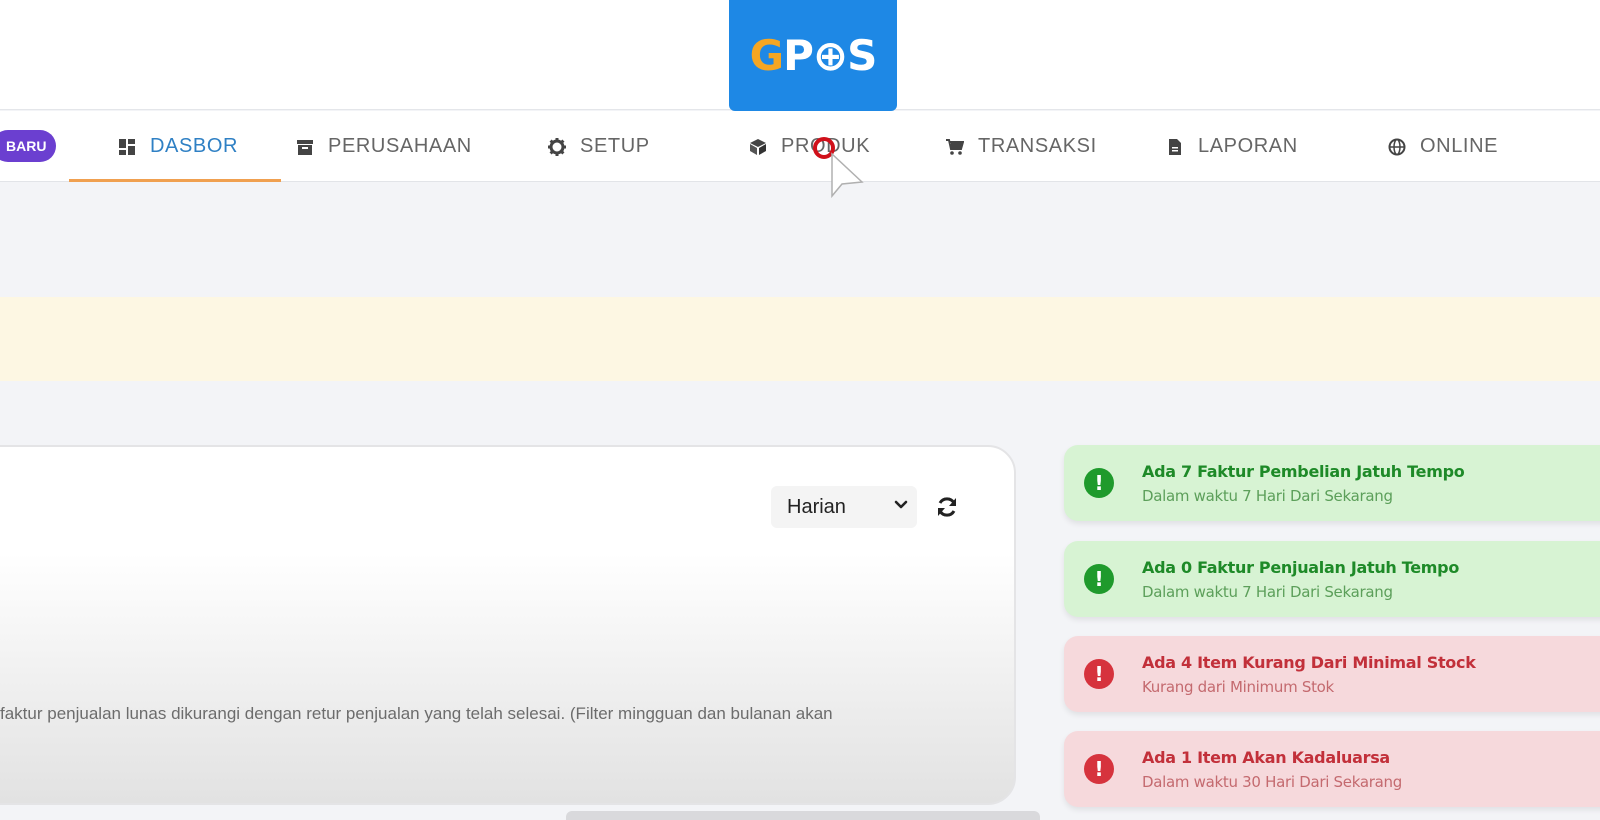 The width and height of the screenshot is (1600, 820). I want to click on period-select: Harian, so click(844, 507).